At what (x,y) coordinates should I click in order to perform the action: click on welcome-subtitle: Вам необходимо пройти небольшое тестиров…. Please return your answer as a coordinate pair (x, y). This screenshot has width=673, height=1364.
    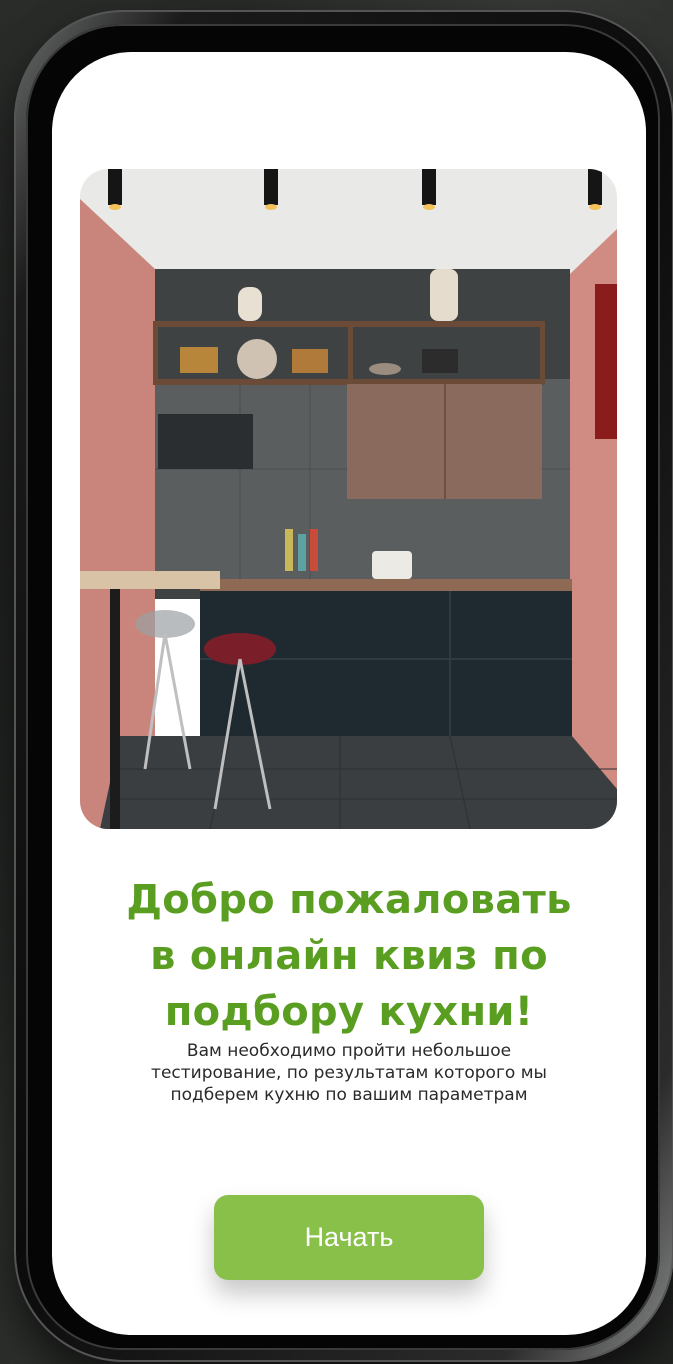
    Looking at the image, I should click on (349, 1073).